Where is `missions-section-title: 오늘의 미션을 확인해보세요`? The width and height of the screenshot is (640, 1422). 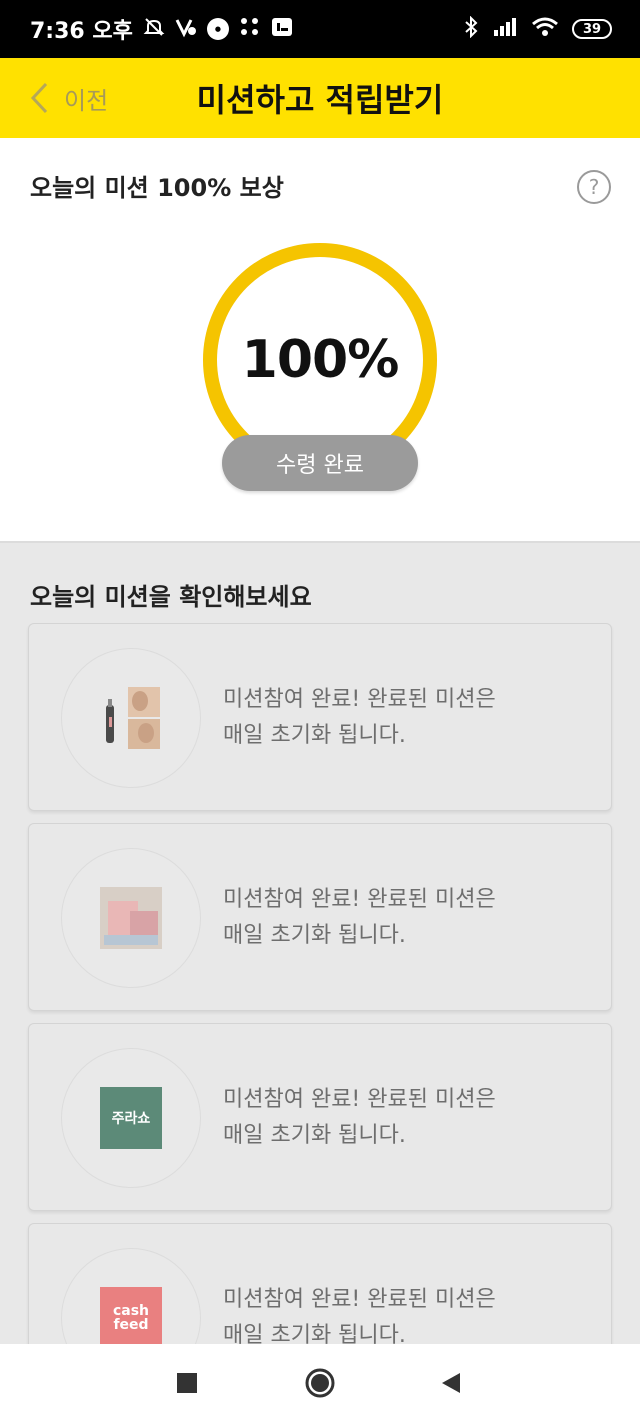
missions-section-title: 오늘의 미션을 확인해보세요 is located at coordinates (171, 597).